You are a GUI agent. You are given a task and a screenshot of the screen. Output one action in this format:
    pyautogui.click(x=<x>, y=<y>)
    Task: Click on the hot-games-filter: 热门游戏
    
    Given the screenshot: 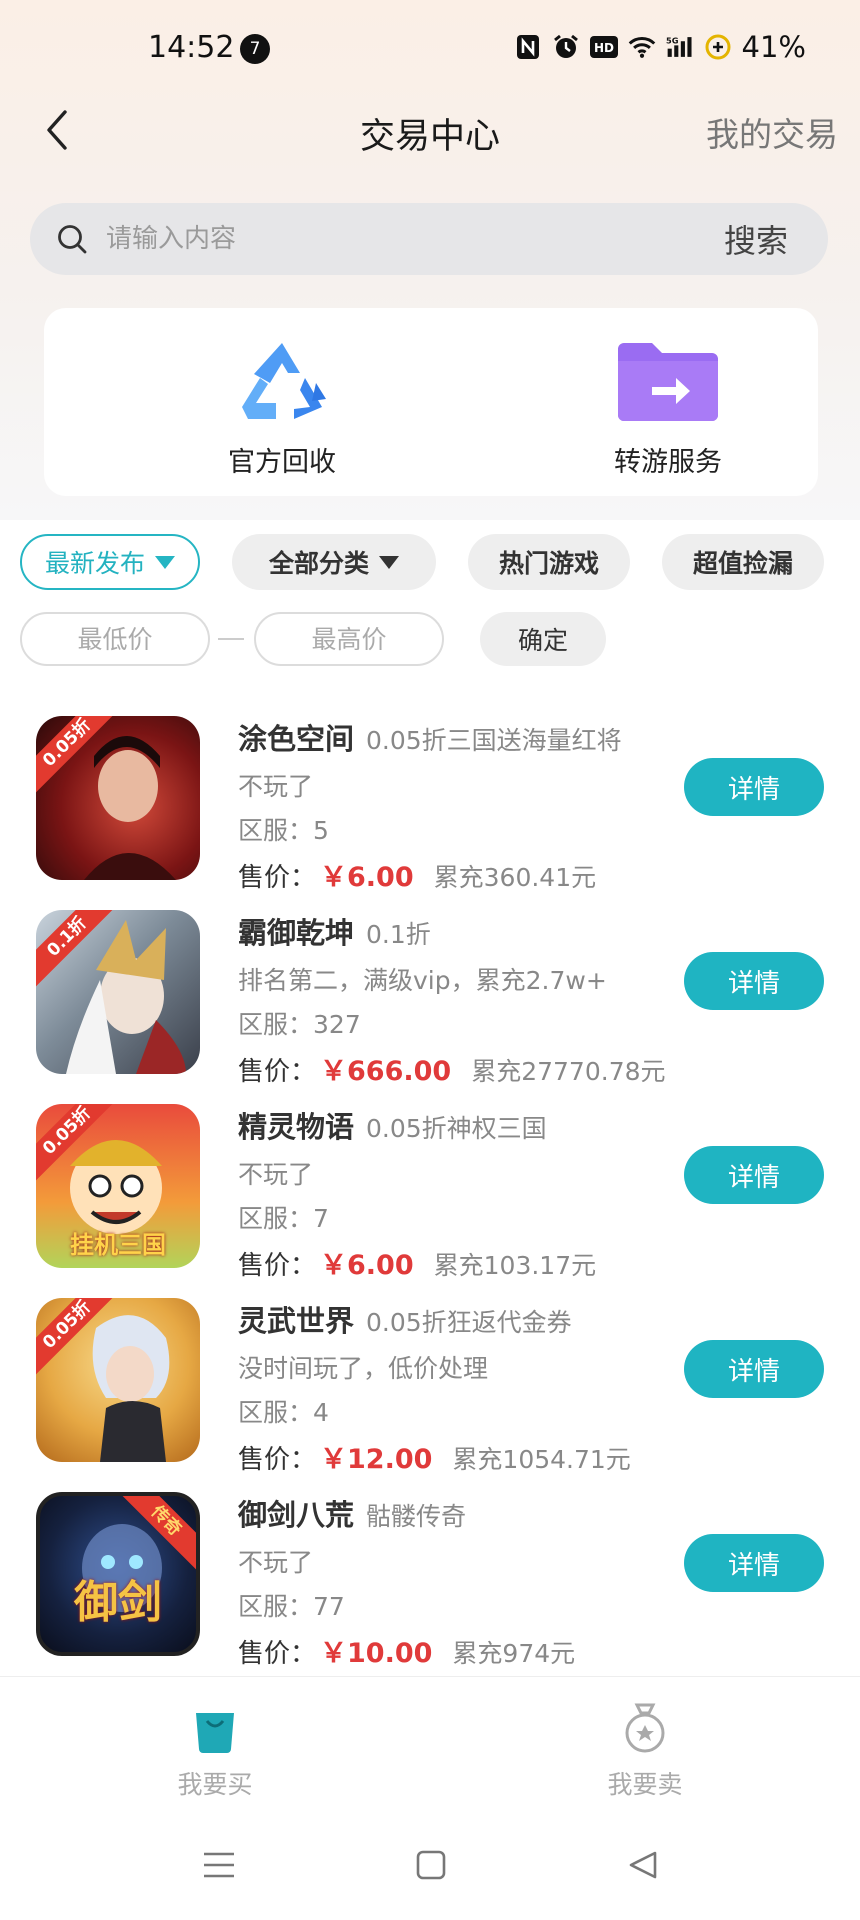 What is the action you would take?
    pyautogui.click(x=549, y=562)
    